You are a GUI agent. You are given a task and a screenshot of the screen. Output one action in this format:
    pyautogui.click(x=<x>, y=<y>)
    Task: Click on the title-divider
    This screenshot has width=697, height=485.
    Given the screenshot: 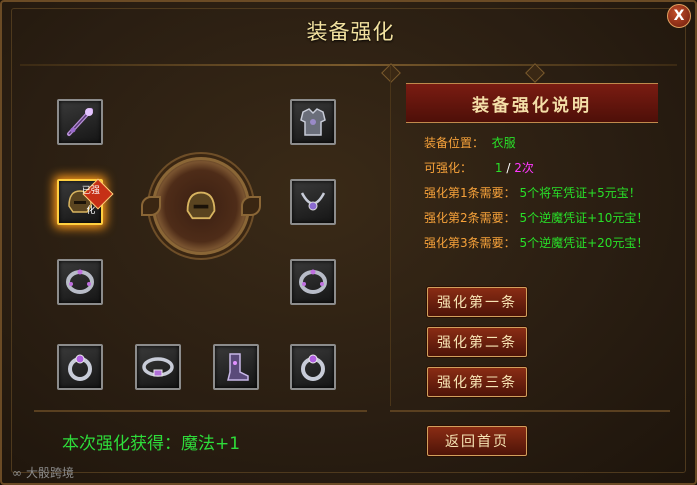 What is the action you would take?
    pyautogui.click(x=348, y=65)
    